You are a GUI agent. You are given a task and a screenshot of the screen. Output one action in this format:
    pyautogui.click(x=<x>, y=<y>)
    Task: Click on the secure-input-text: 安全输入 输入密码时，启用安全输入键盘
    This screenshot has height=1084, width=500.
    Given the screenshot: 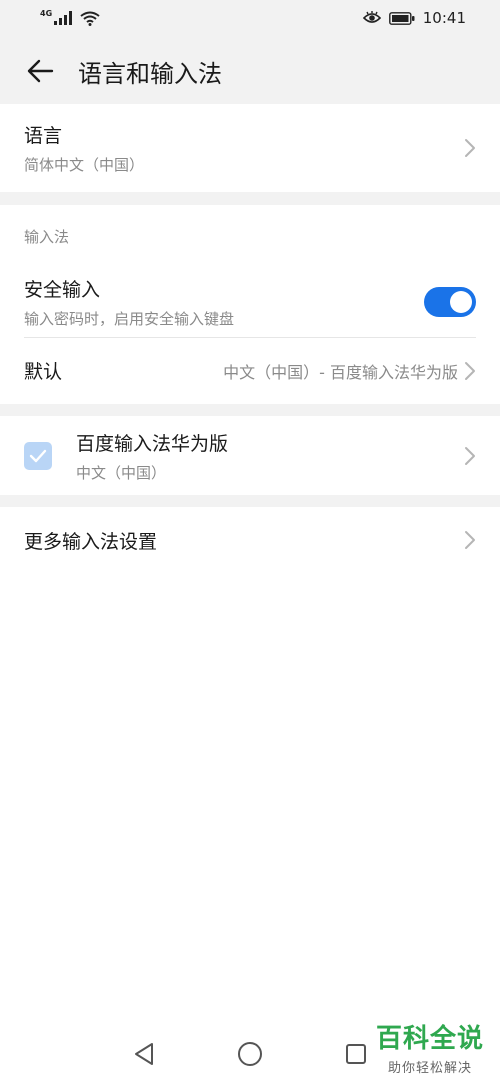 What is the action you would take?
    pyautogui.click(x=129, y=302)
    